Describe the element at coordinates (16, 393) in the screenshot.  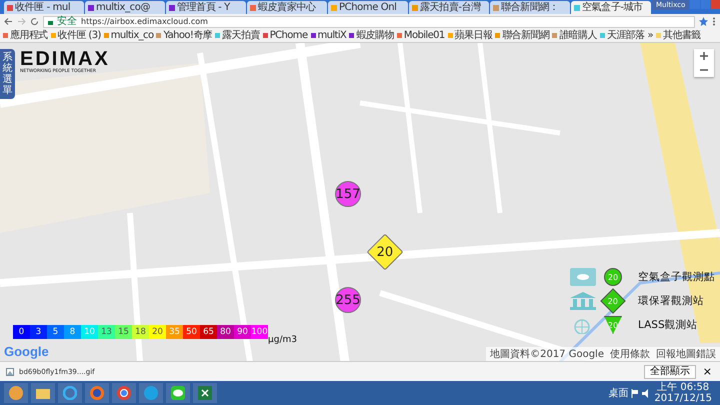
I see `start-icon` at that location.